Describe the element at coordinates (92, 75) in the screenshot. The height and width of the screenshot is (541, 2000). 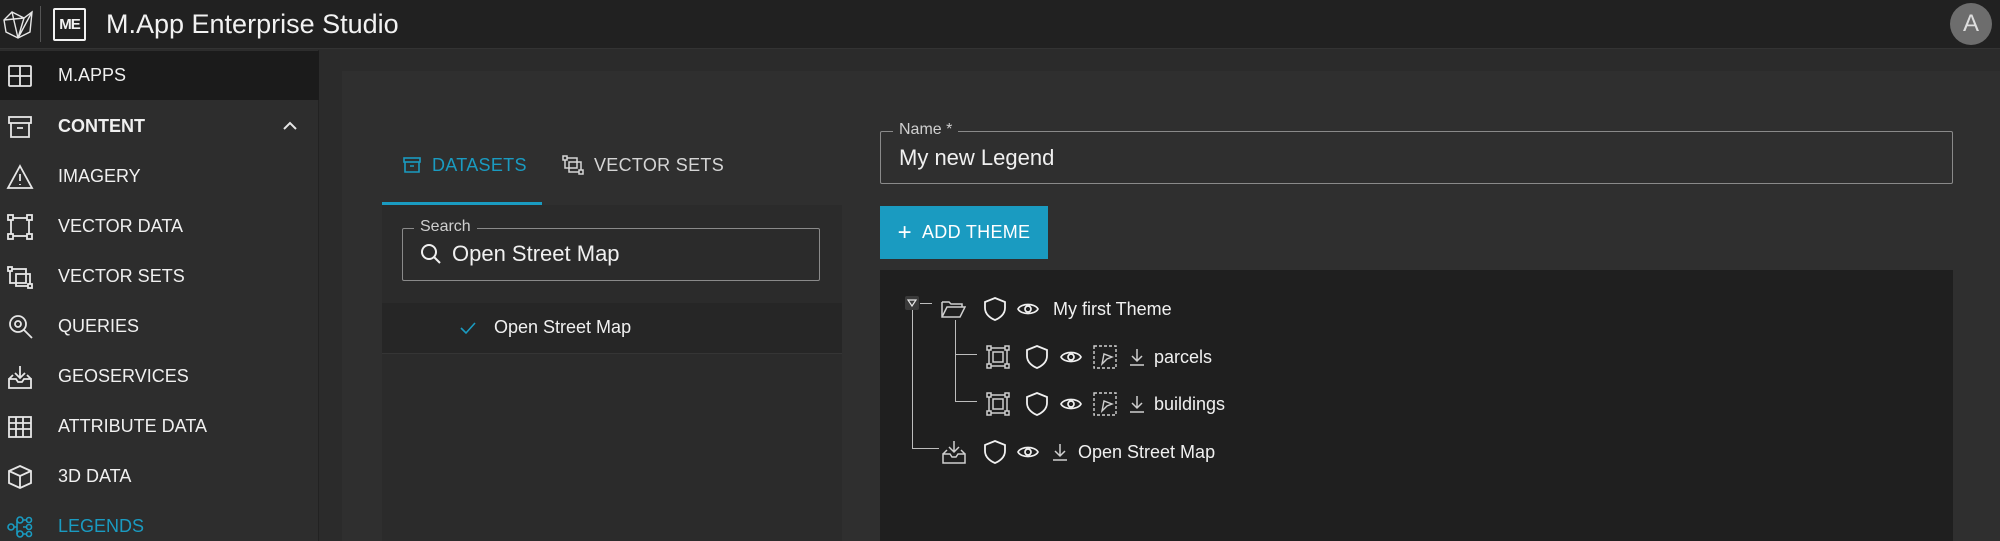
I see `sidebar-item-label: M.APPS` at that location.